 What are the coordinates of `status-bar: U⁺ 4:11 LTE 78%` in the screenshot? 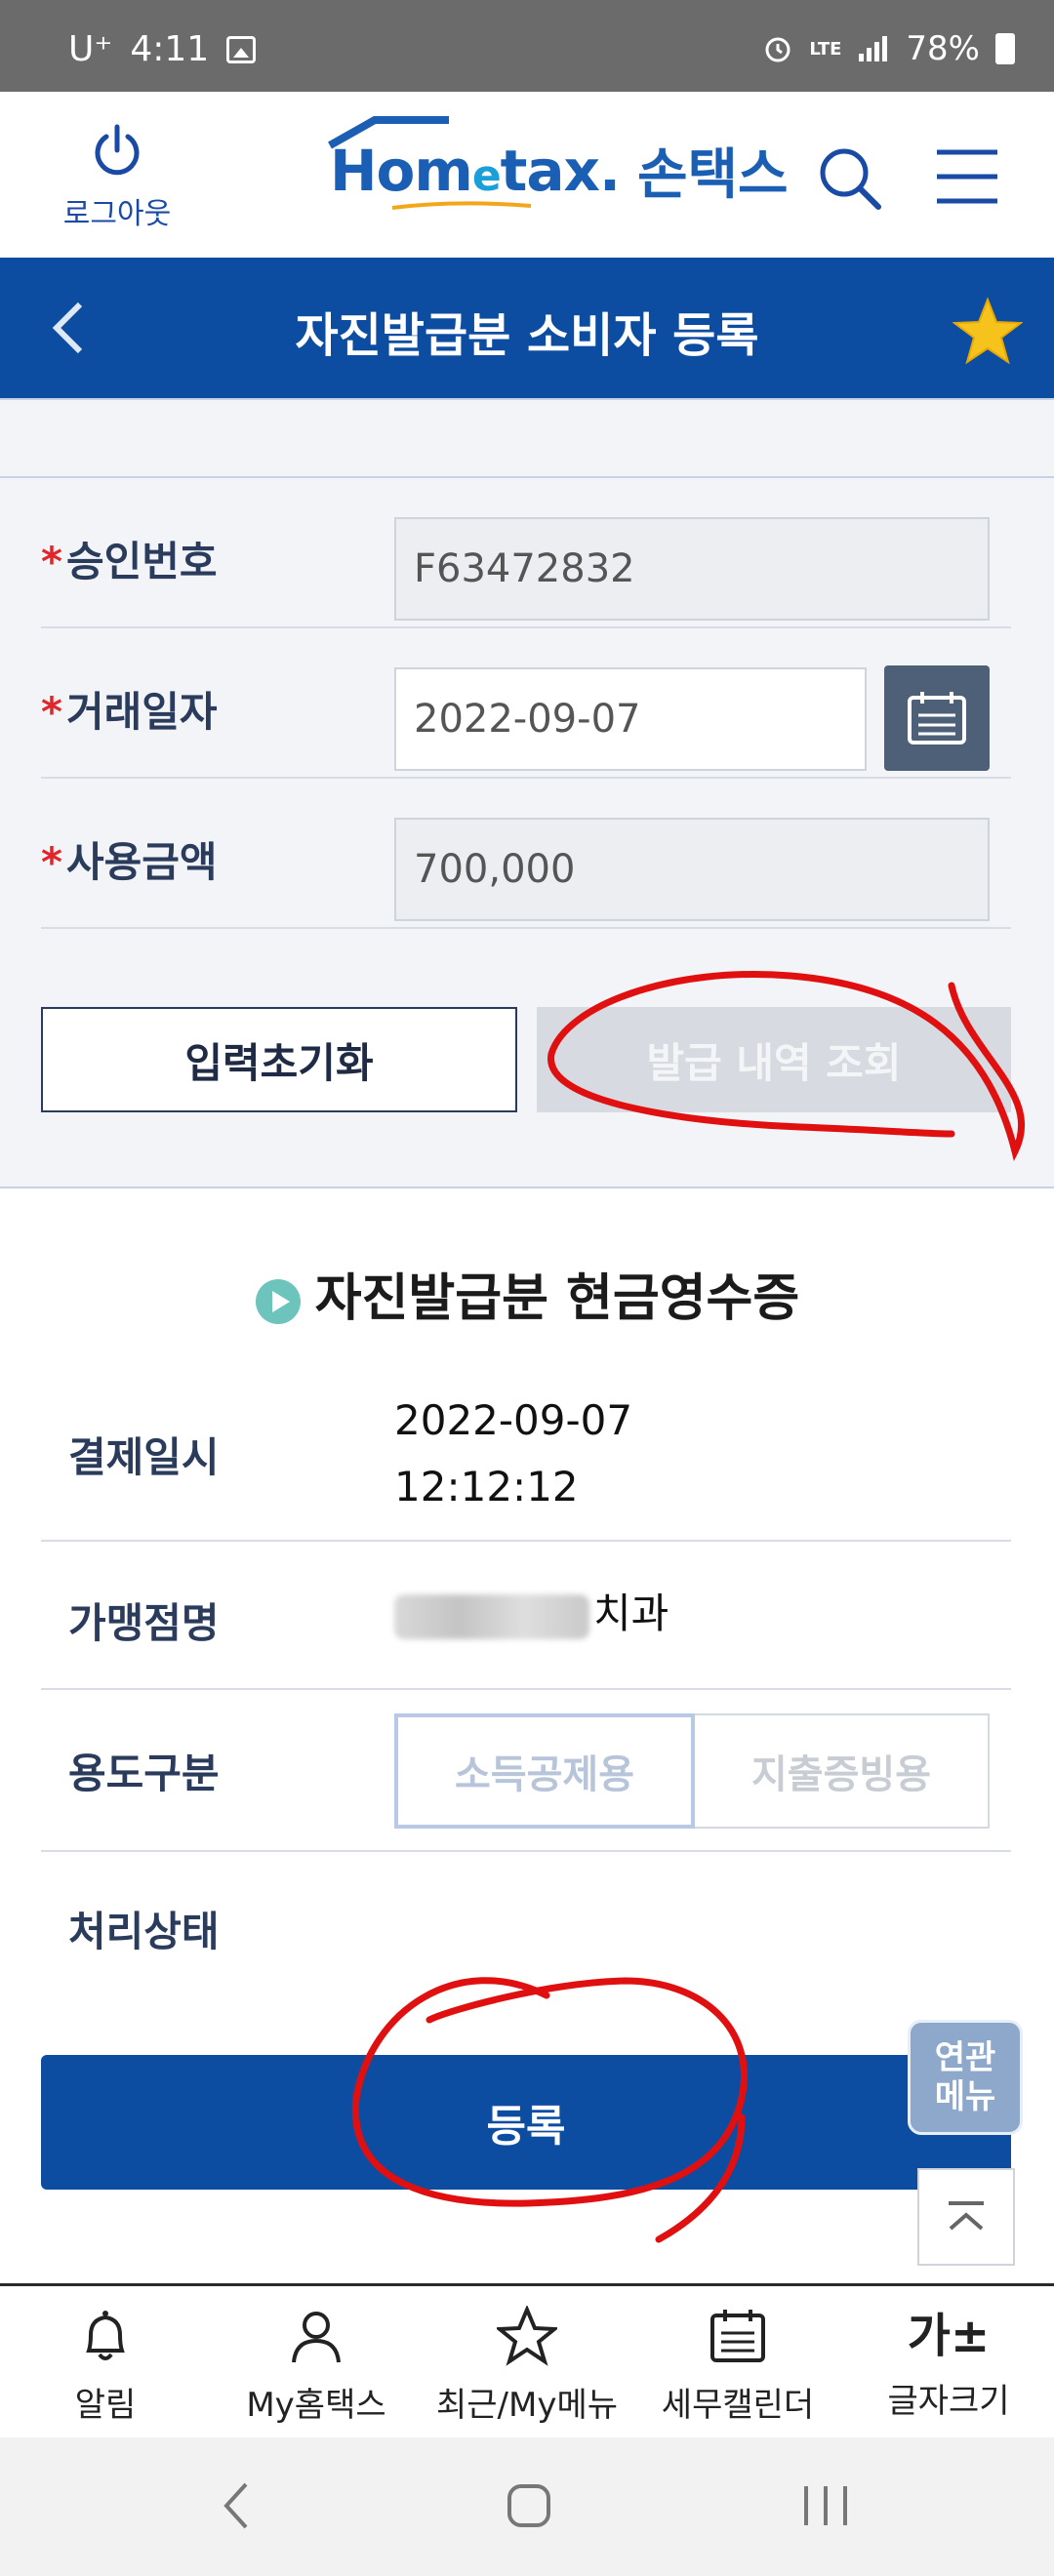 It's located at (527, 46).